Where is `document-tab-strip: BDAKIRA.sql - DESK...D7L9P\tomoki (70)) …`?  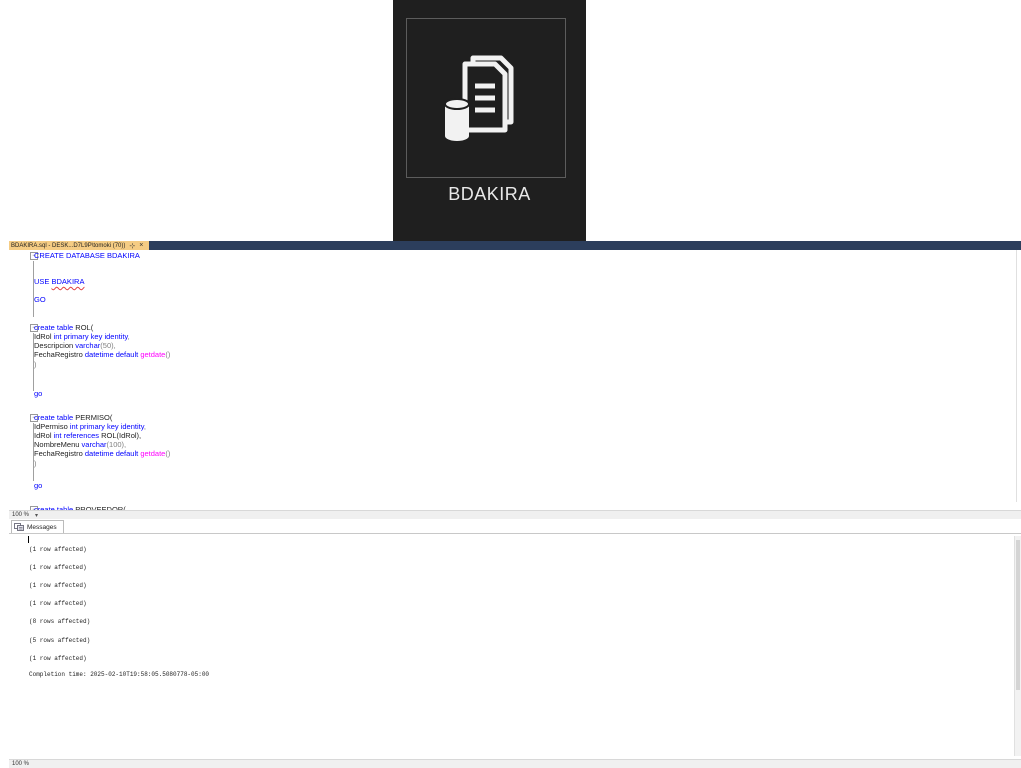
document-tab-strip: BDAKIRA.sql - DESK...D7L9P\tomoki (70)) … is located at coordinates (515, 245).